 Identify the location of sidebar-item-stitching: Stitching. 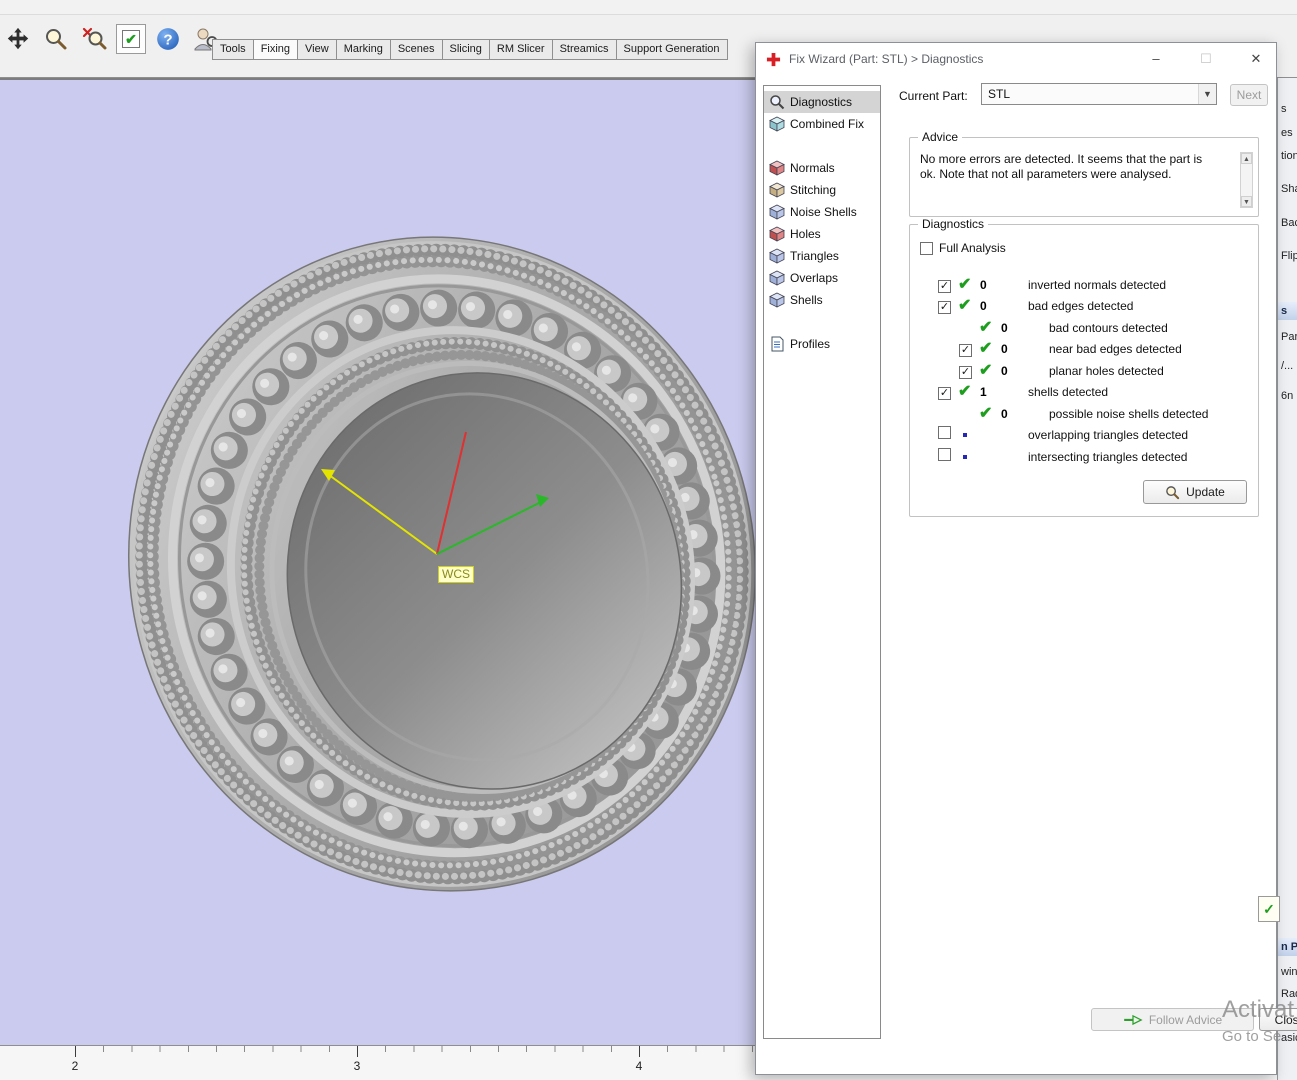
(822, 190).